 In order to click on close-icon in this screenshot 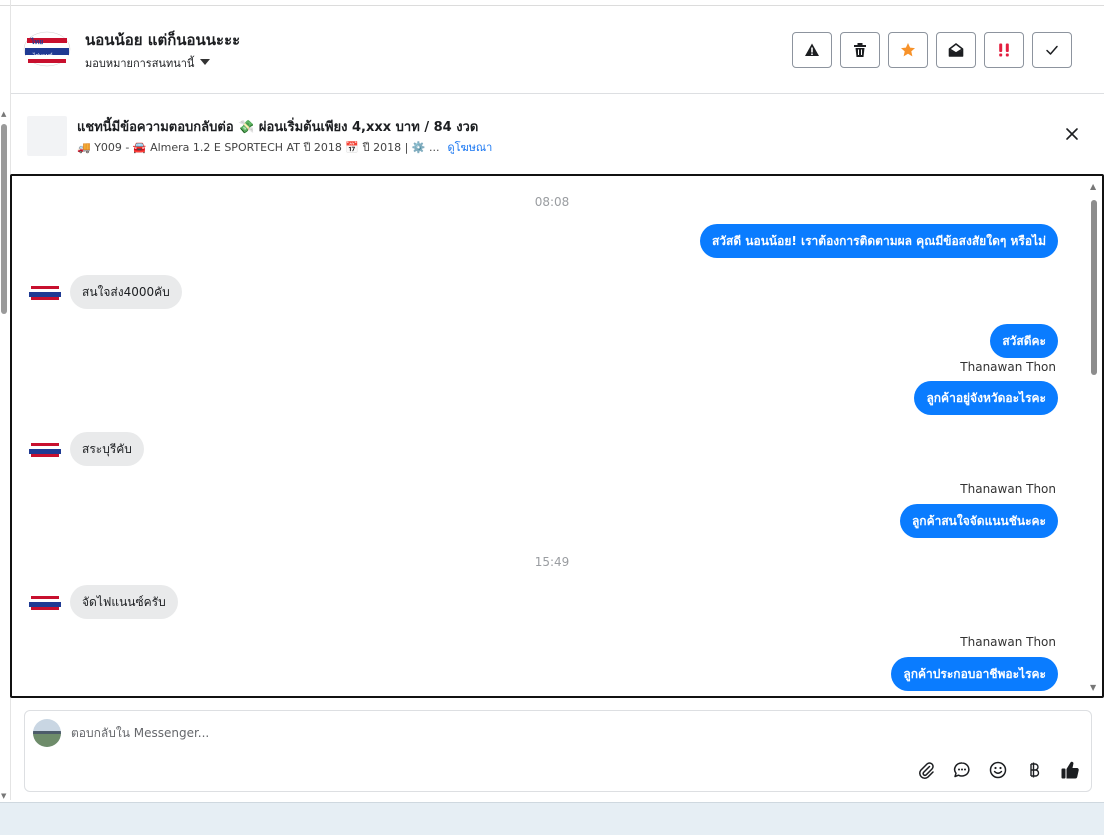, I will do `click(1072, 134)`.